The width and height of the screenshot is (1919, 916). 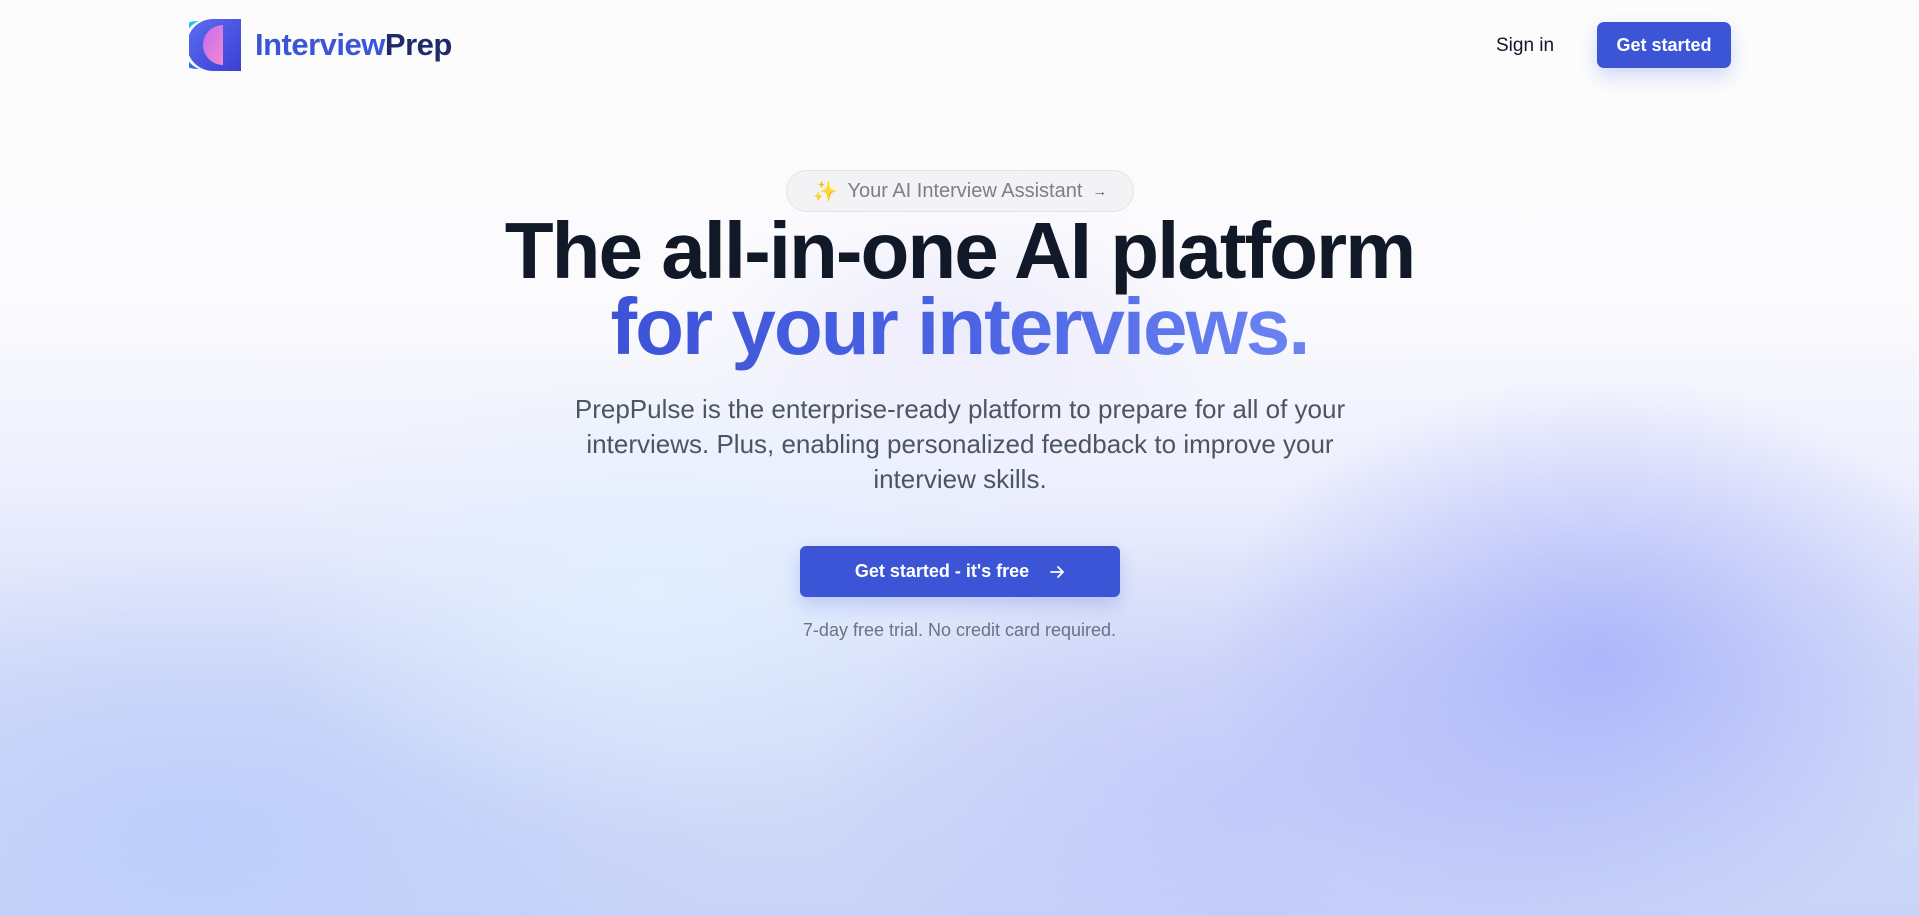 I want to click on hero-headline-line1: The all-in-one AI platform, so click(x=960, y=250).